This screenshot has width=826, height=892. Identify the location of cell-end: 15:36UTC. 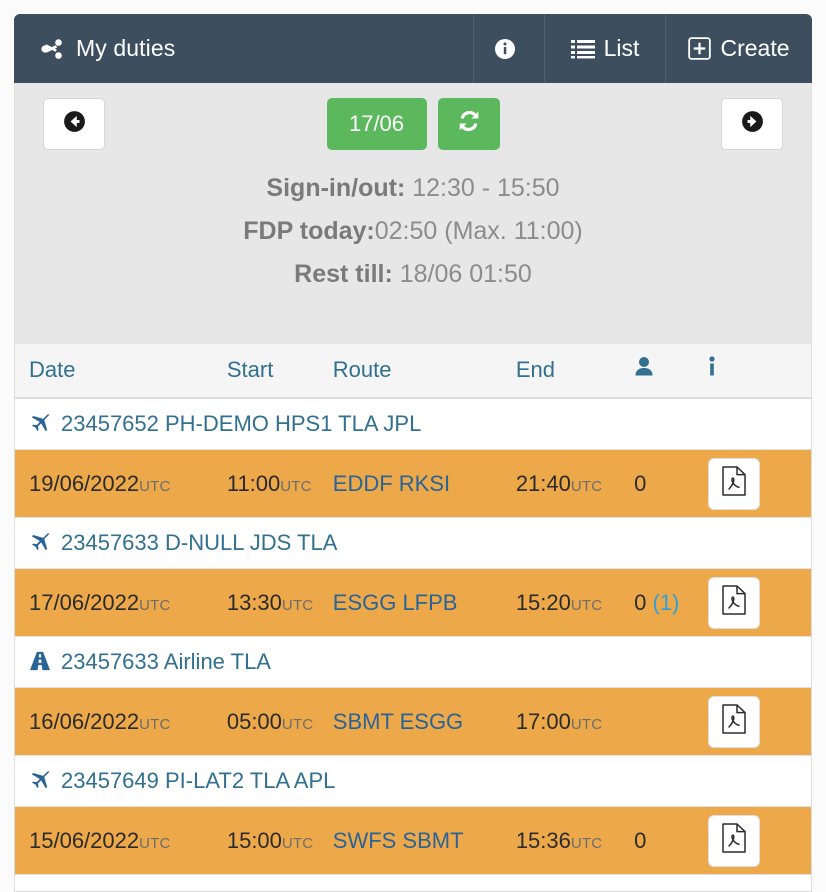
(575, 840).